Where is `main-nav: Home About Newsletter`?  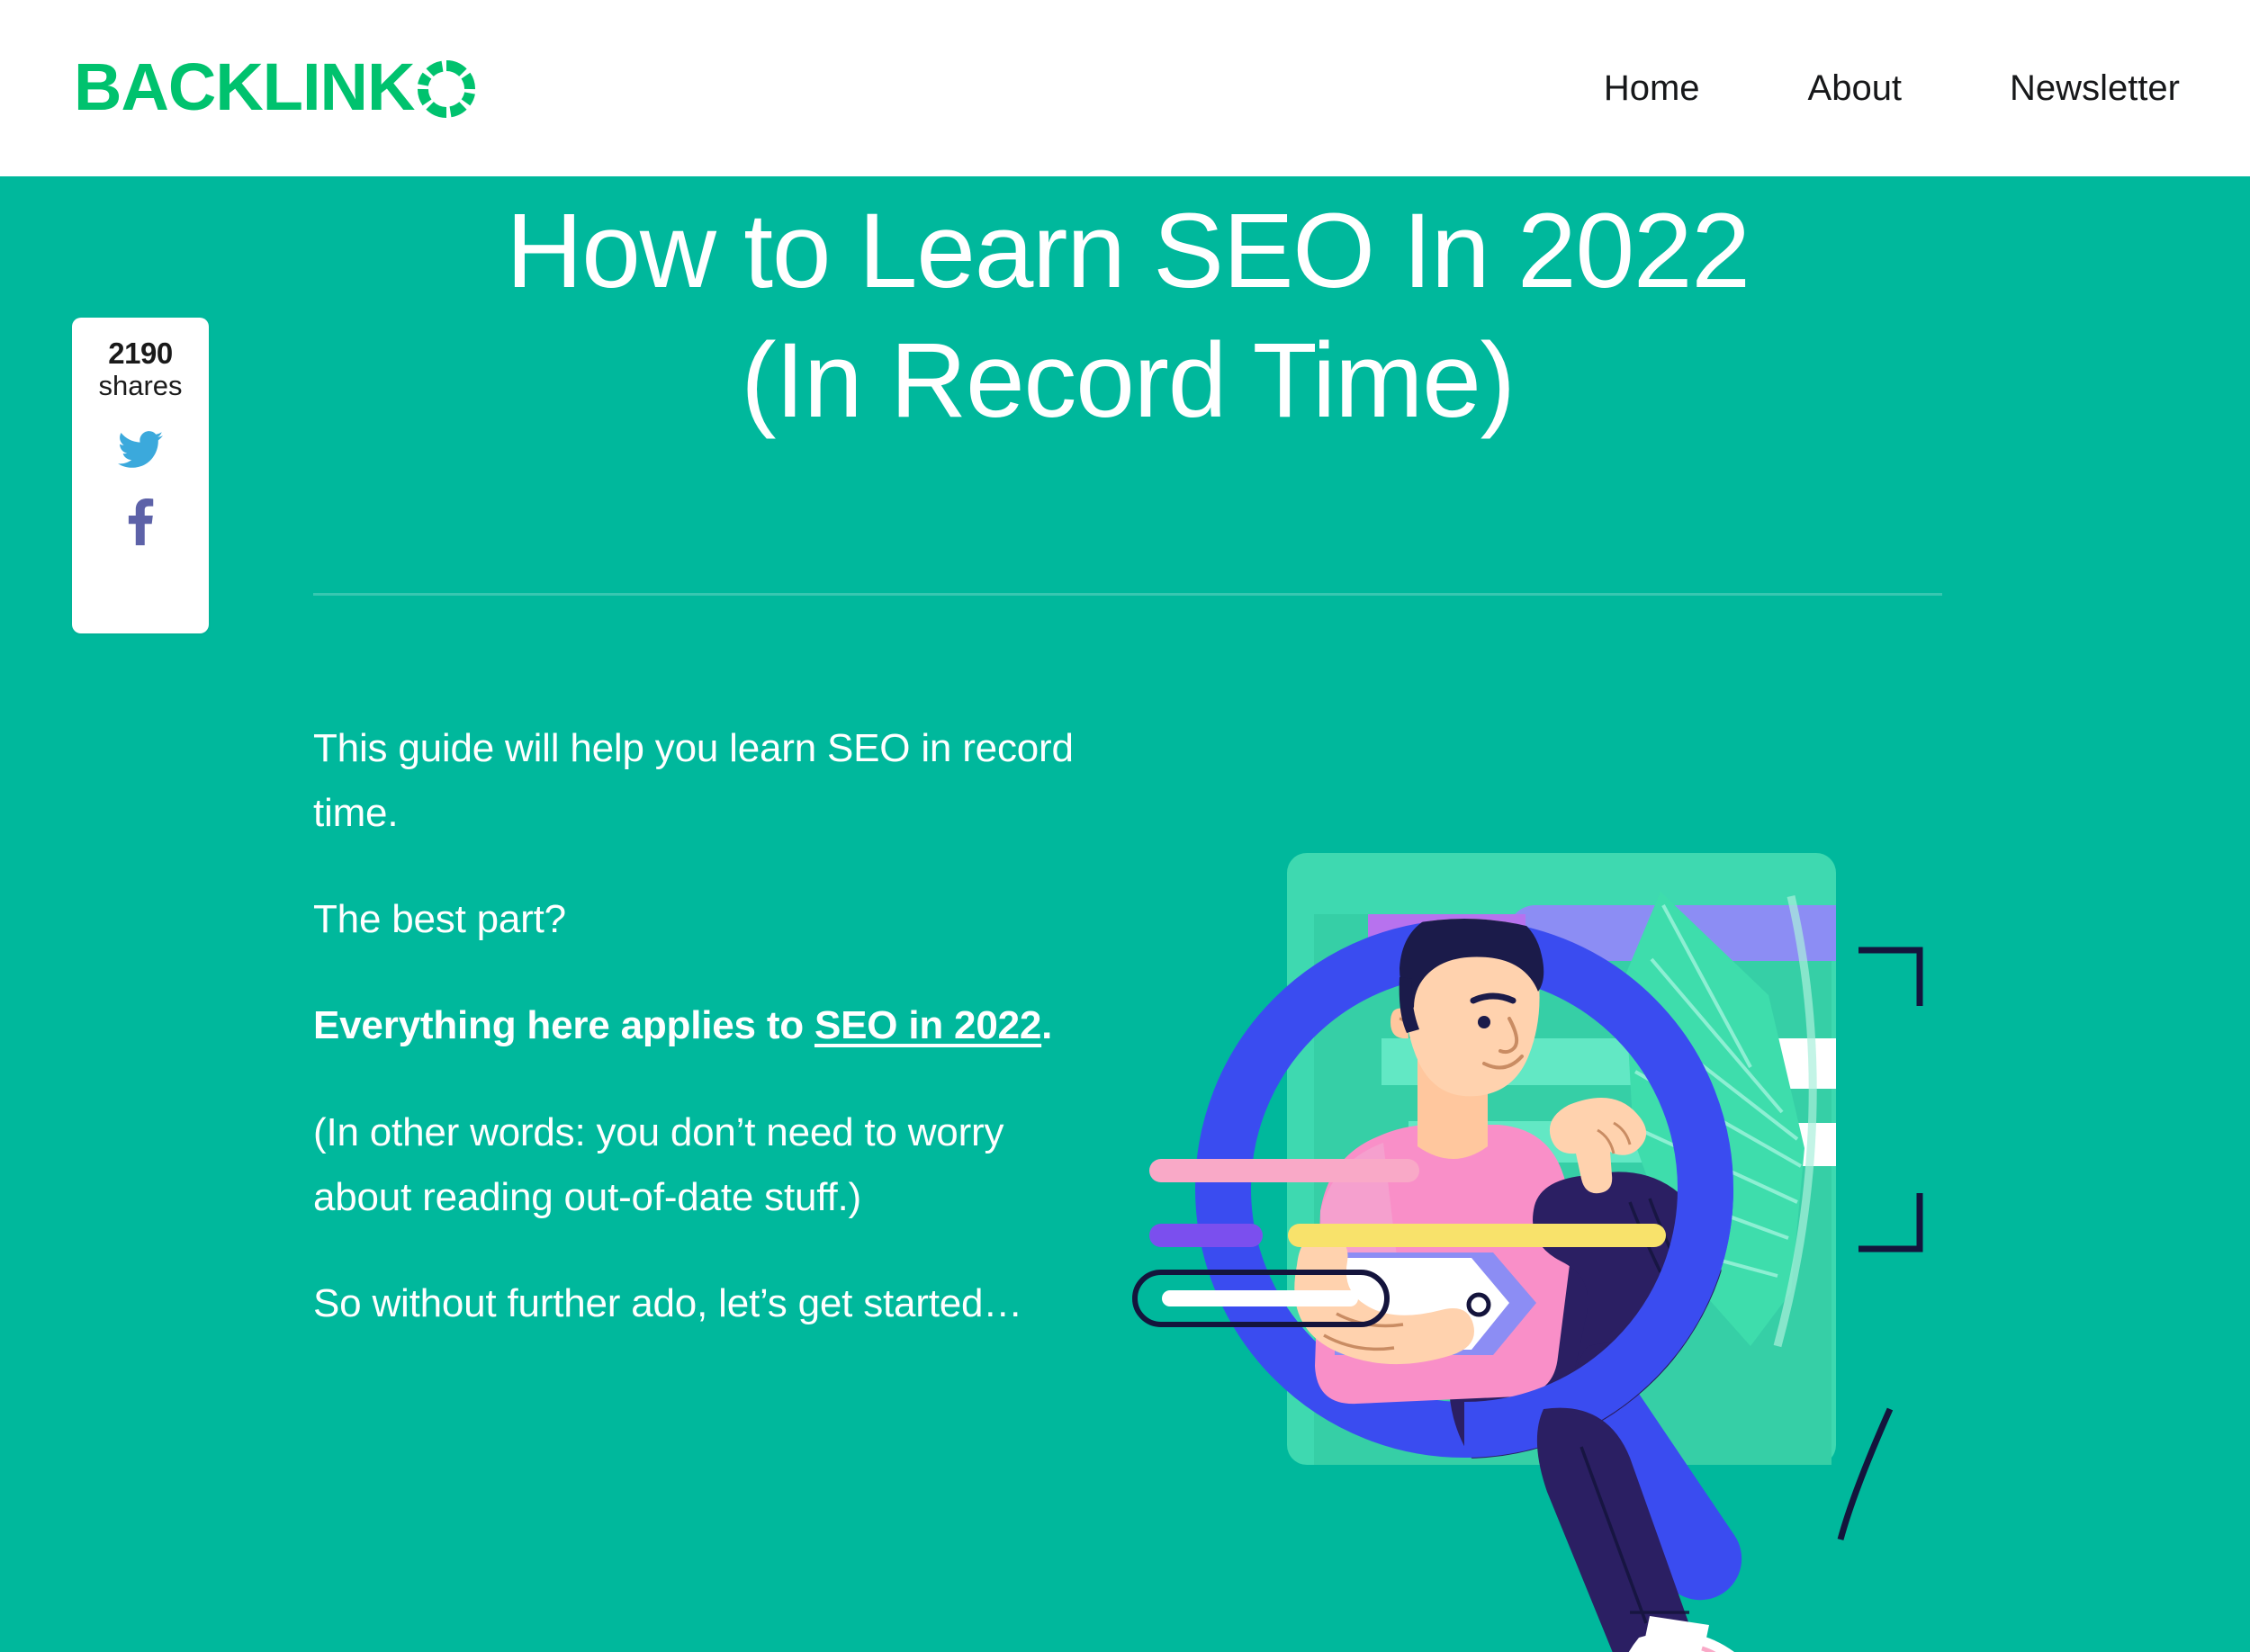 main-nav: Home About Newsletter is located at coordinates (1865, 88).